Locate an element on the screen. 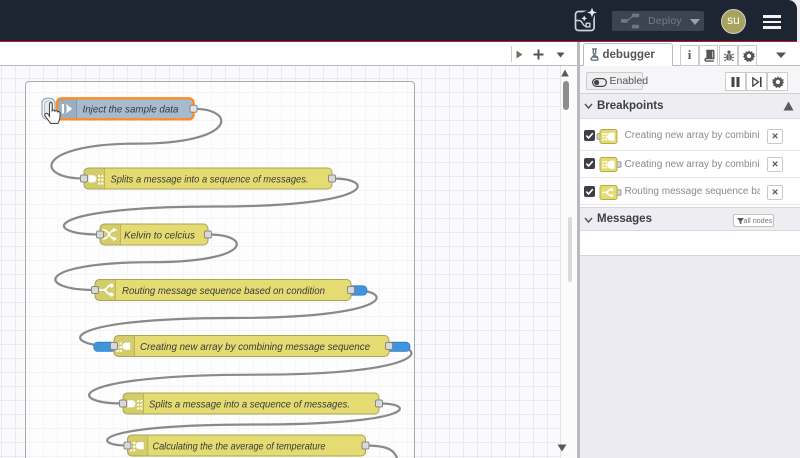  svg-text: Inject the sample data is located at coordinates (131, 110).